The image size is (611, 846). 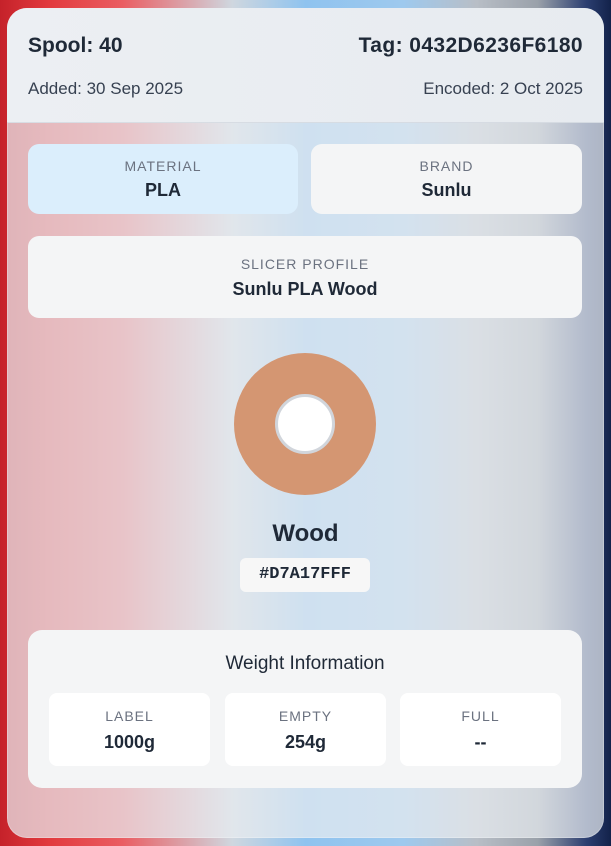 I want to click on weight-cell-full: FULL --, so click(x=480, y=729).